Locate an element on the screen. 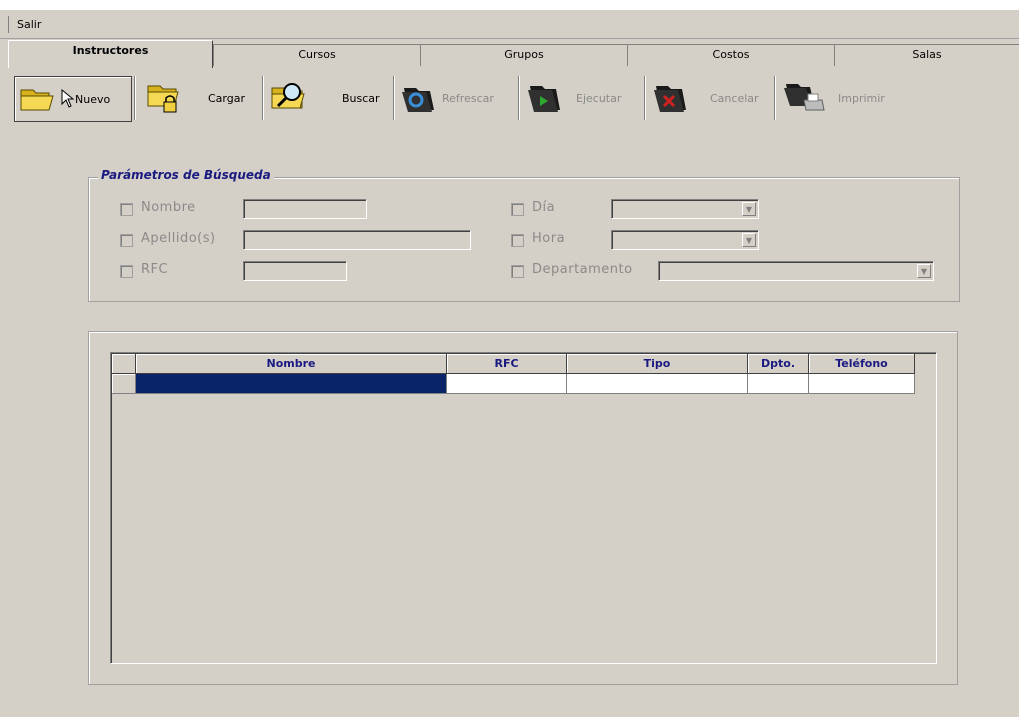 This screenshot has width=1019, height=717. nombre-label: Nombre is located at coordinates (168, 207).